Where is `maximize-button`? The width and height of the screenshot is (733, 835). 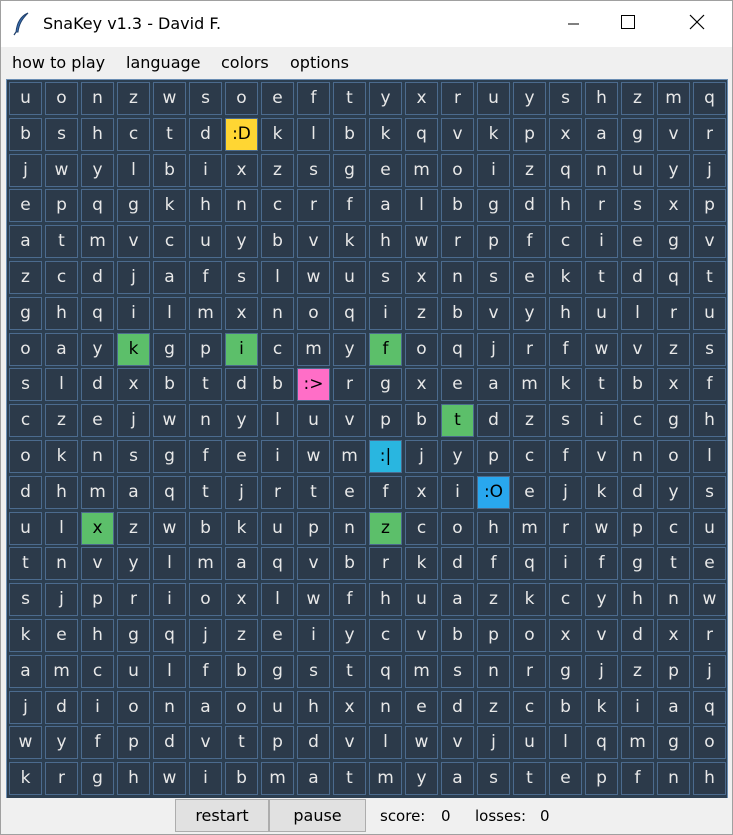 maximize-button is located at coordinates (628, 24).